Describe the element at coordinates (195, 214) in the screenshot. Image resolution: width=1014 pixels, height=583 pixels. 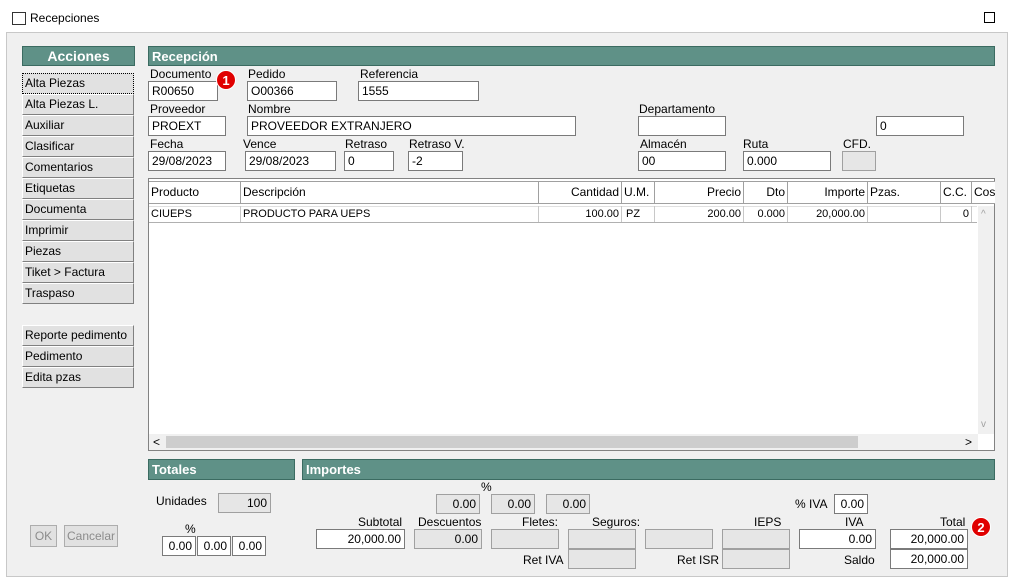
I see `cell-producto: CIUEPS` at that location.